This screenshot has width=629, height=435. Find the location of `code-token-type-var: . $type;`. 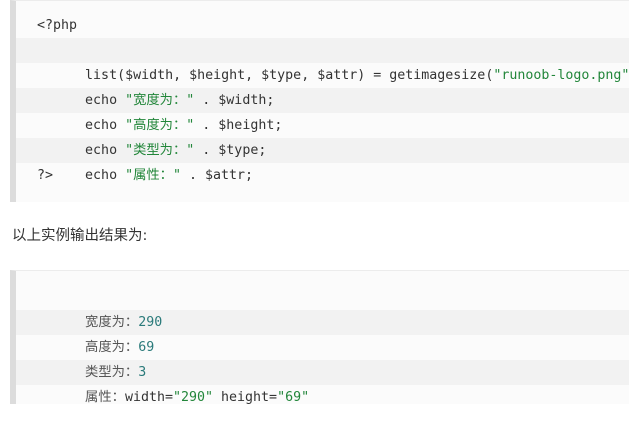

code-token-type-var: . $type; is located at coordinates (230, 150).